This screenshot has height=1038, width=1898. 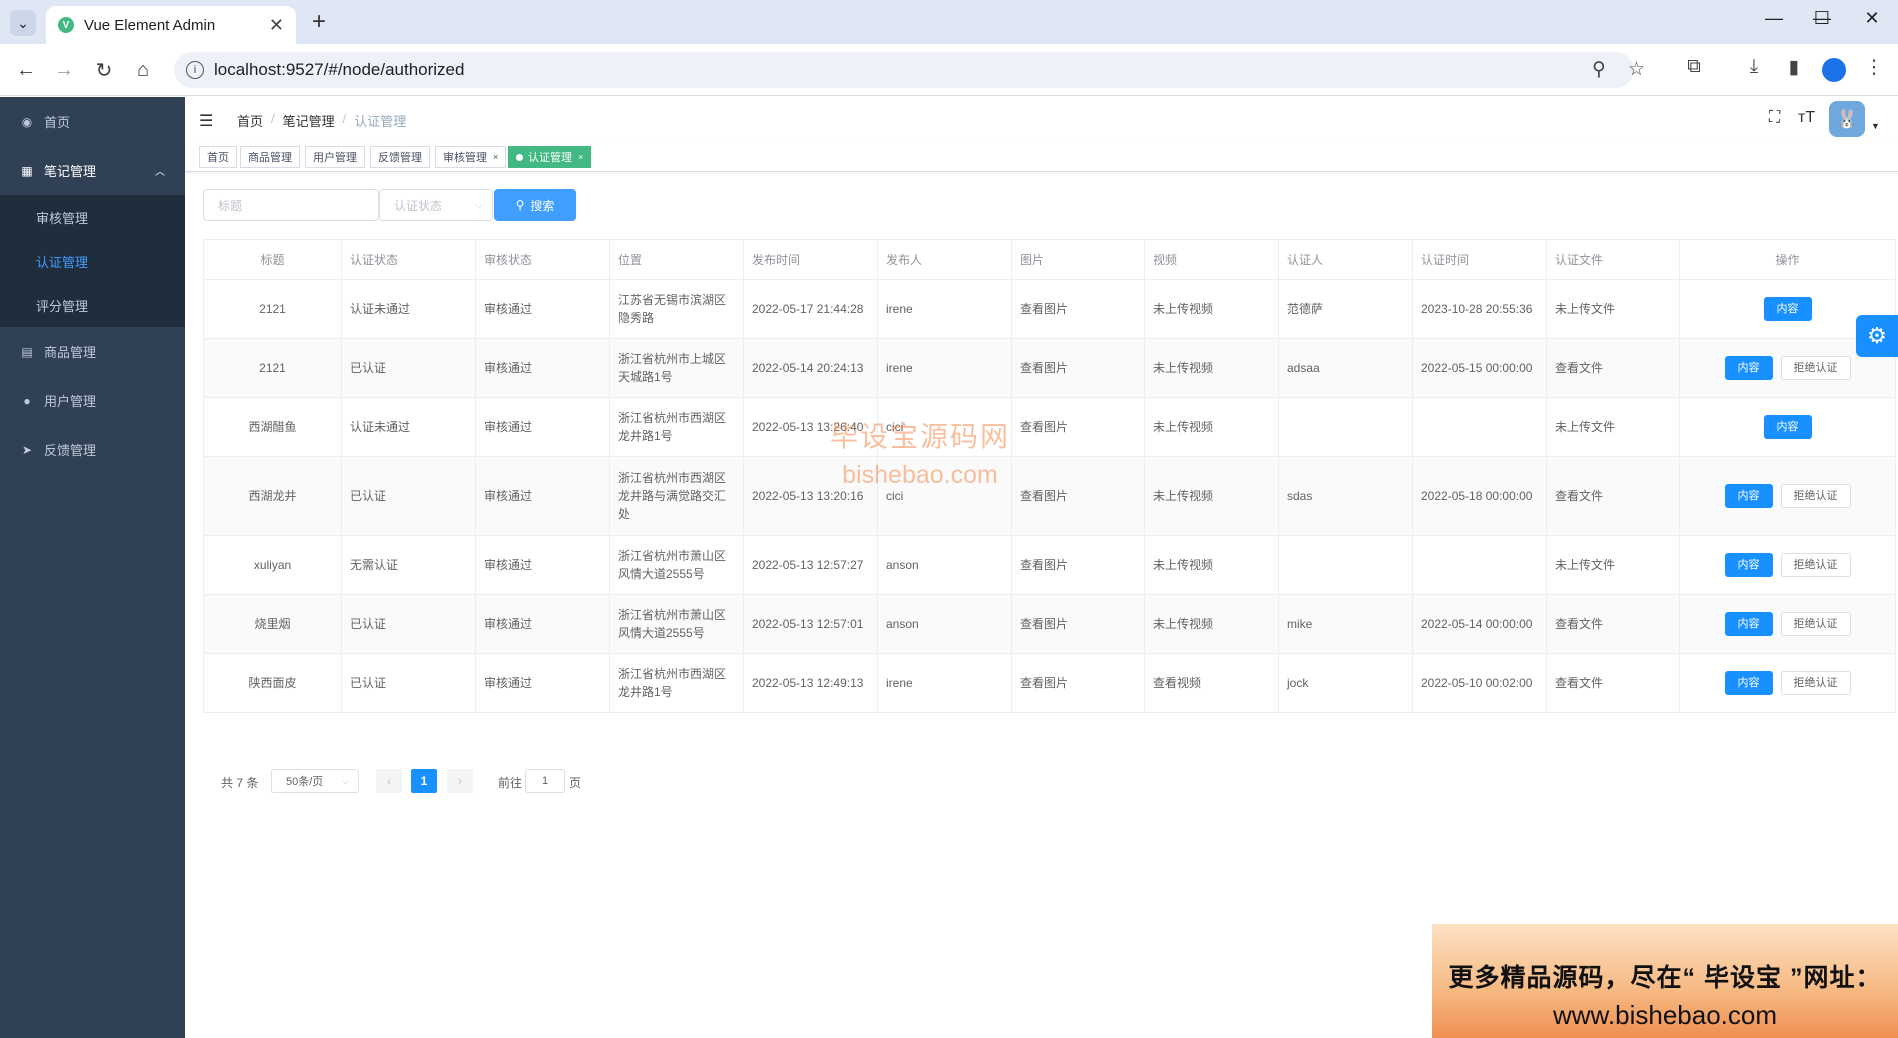 What do you see at coordinates (195, 70) in the screenshot?
I see `site-info-icon: i` at bounding box center [195, 70].